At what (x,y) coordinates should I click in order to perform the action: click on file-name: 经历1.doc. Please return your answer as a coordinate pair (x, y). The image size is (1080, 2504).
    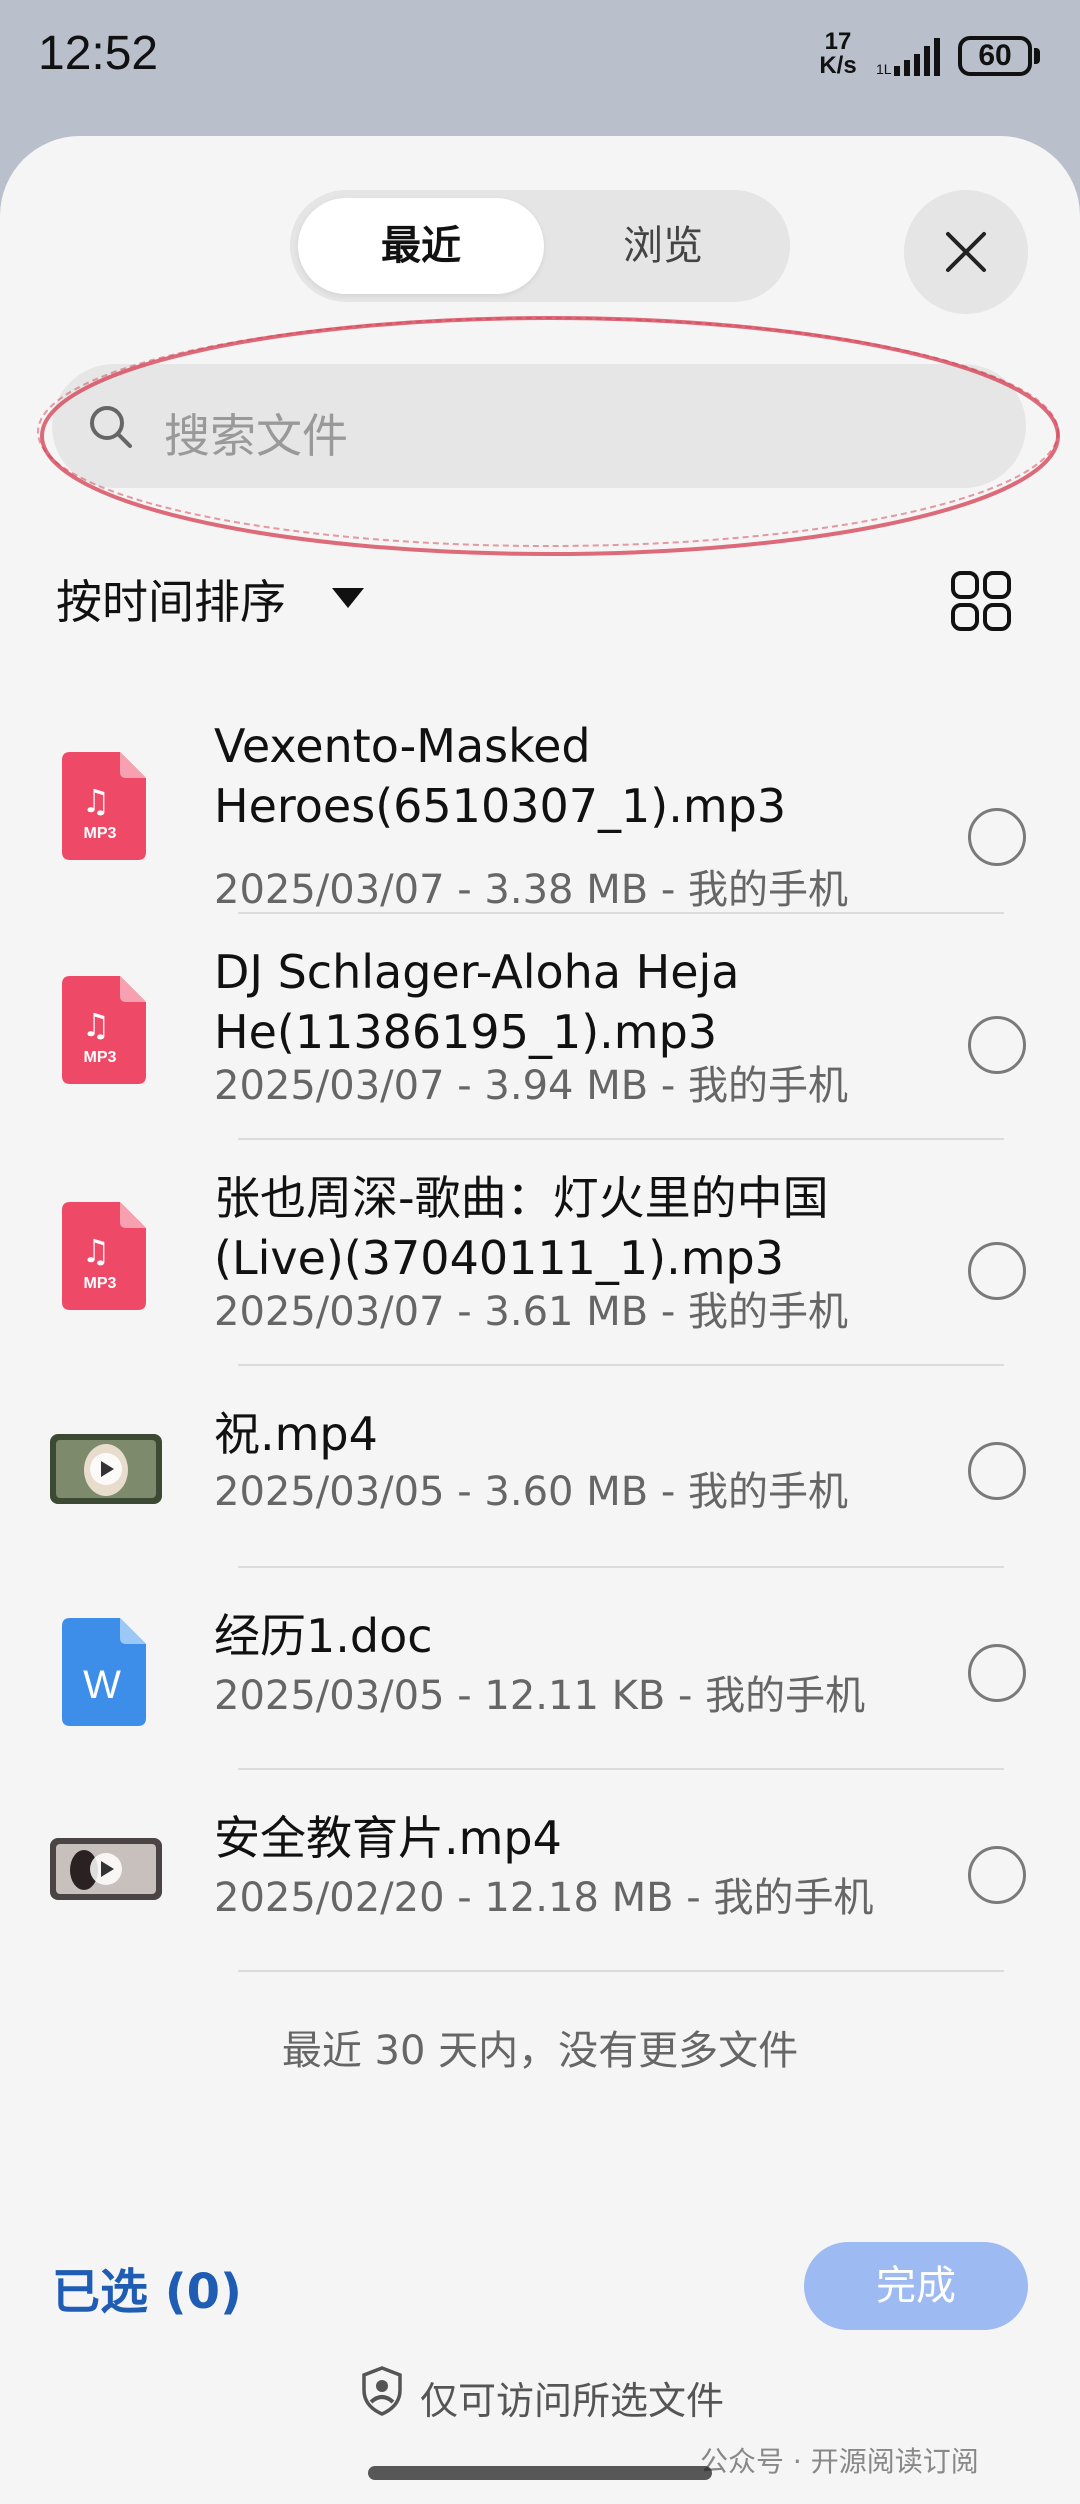
    Looking at the image, I should click on (323, 1636).